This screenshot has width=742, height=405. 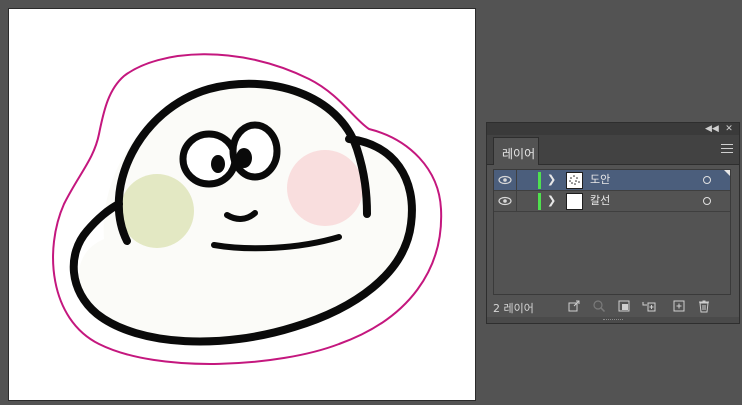 I want to click on panel-title-bar: ◀◀ ✕, so click(x=613, y=129).